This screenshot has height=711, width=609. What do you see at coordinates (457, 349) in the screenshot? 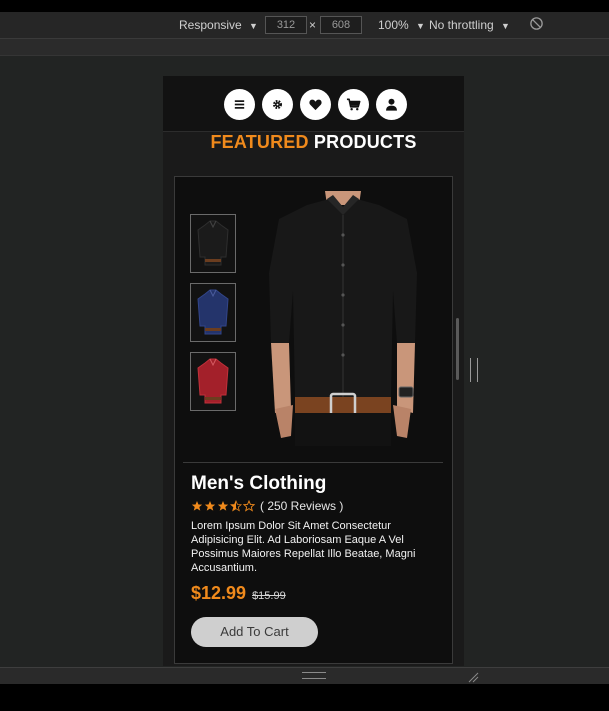
I see `page-scrollbar` at bounding box center [457, 349].